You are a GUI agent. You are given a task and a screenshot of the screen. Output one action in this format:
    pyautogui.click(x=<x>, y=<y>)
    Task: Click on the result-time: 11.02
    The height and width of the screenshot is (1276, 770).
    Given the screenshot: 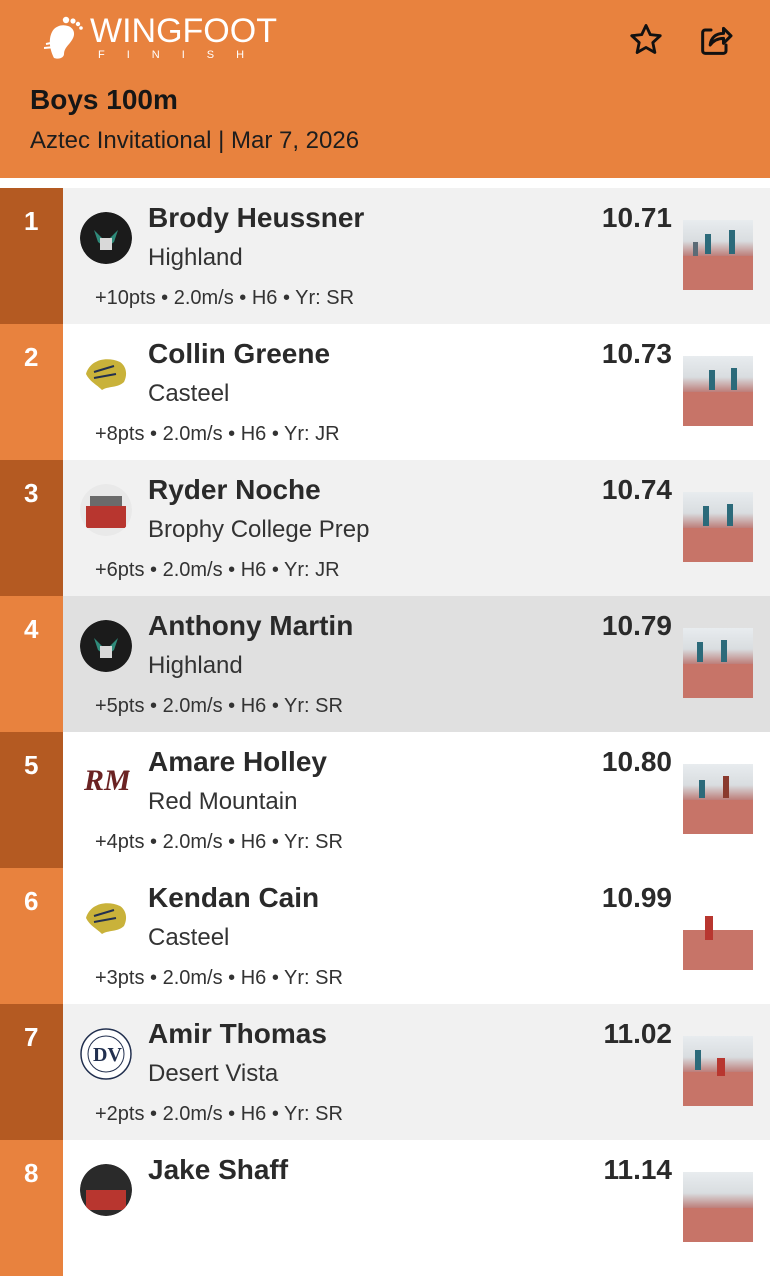 What is the action you would take?
    pyautogui.click(x=637, y=1033)
    